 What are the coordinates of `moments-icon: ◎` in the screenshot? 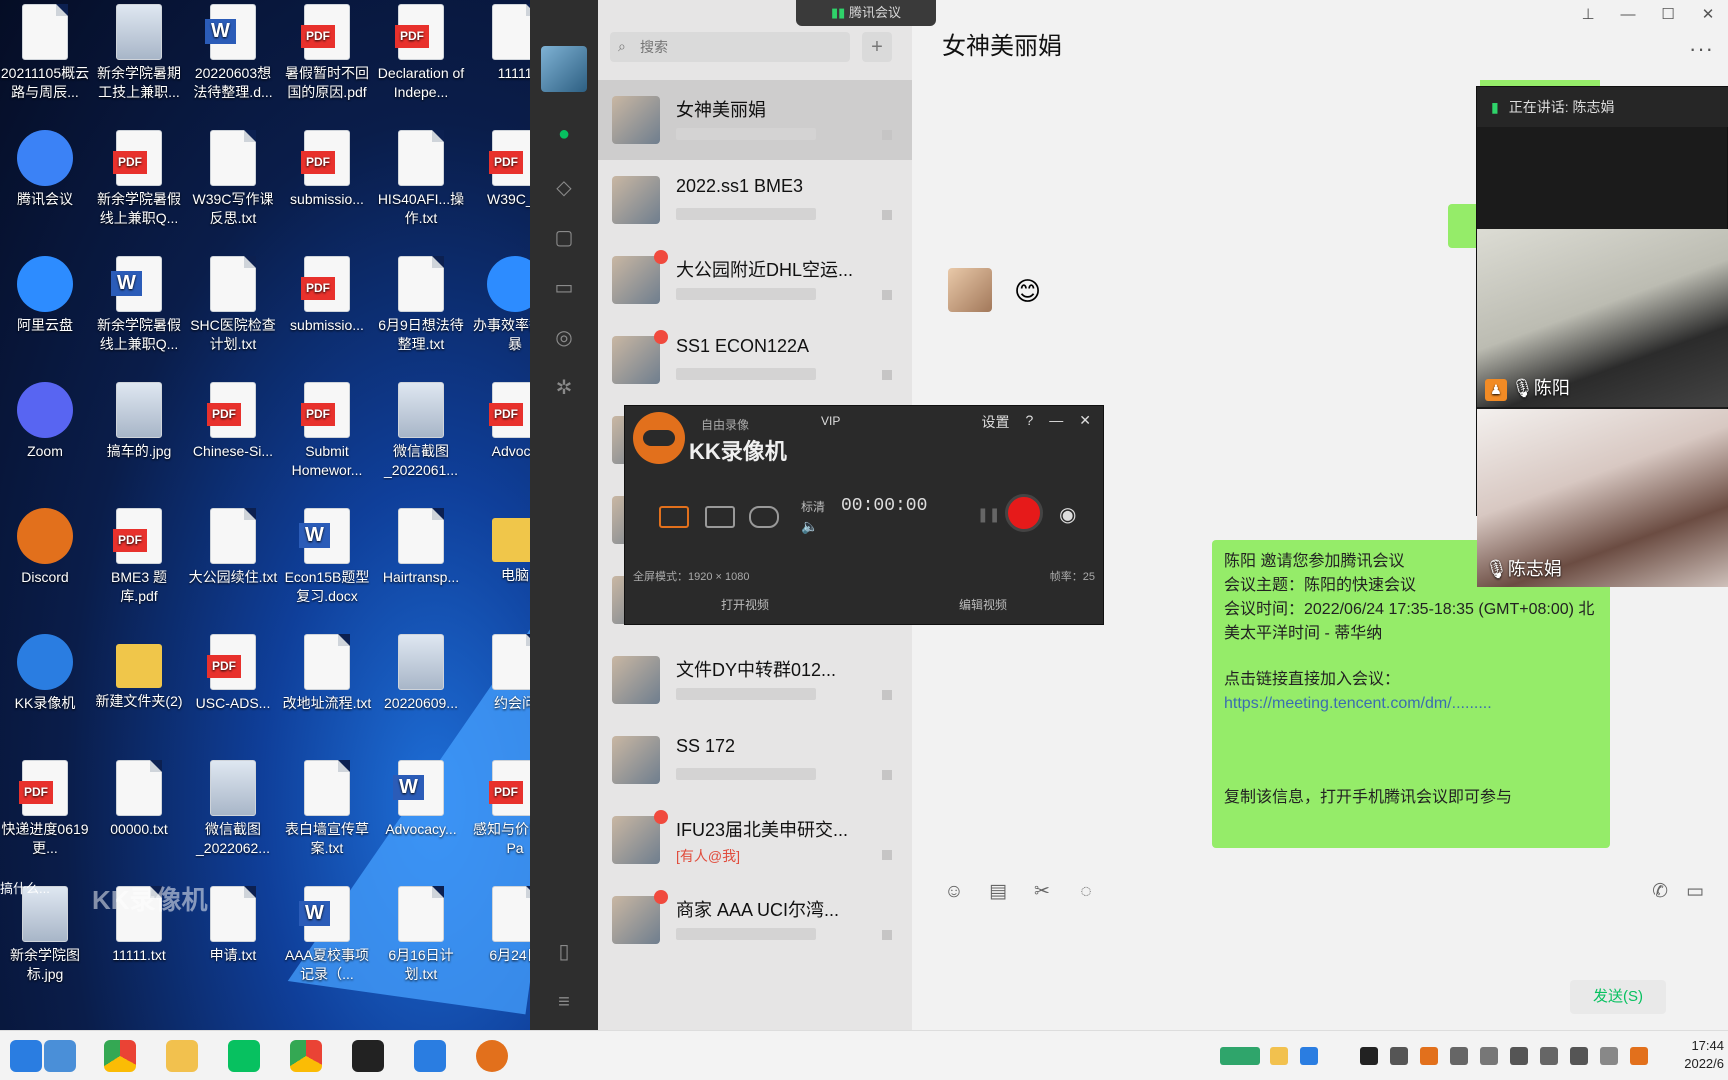 It's located at (564, 338).